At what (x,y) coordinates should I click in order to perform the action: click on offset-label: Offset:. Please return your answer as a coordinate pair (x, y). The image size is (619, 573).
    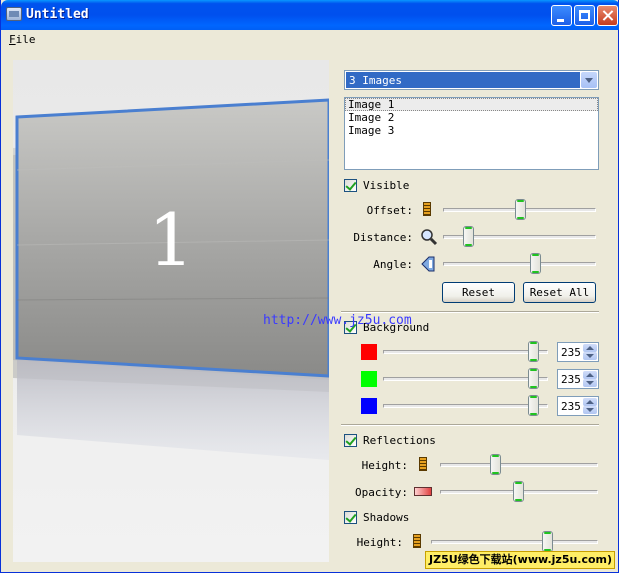
    Looking at the image, I should click on (389, 210).